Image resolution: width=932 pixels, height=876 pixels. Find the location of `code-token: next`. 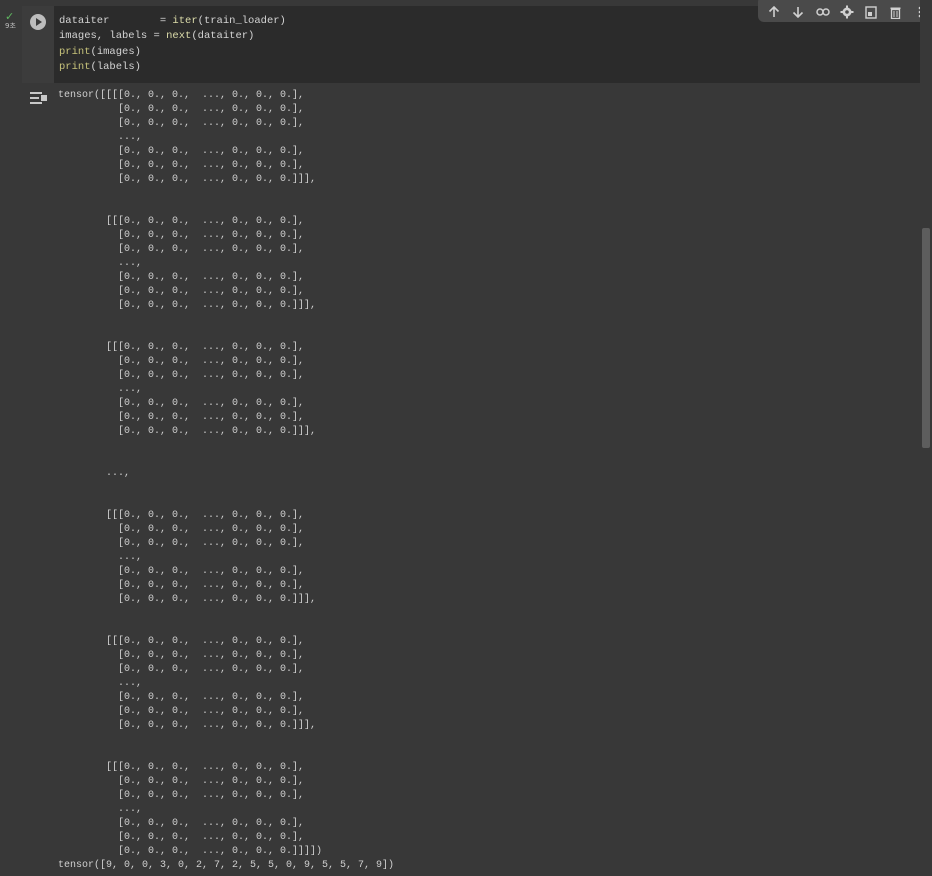

code-token: next is located at coordinates (179, 36).